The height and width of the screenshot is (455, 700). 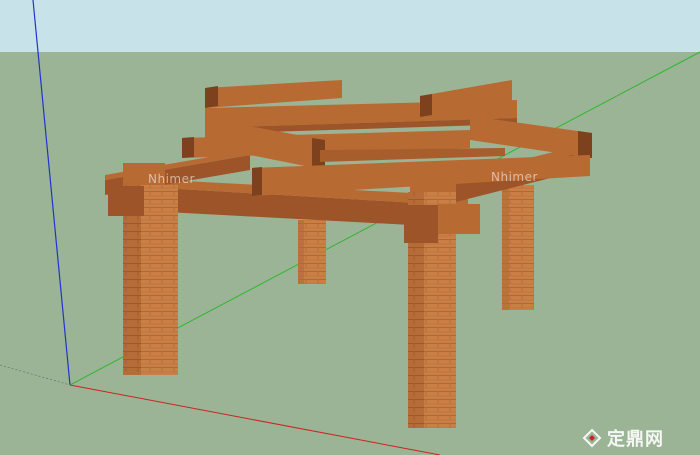 What do you see at coordinates (518, 247) in the screenshot?
I see `post-back-right` at bounding box center [518, 247].